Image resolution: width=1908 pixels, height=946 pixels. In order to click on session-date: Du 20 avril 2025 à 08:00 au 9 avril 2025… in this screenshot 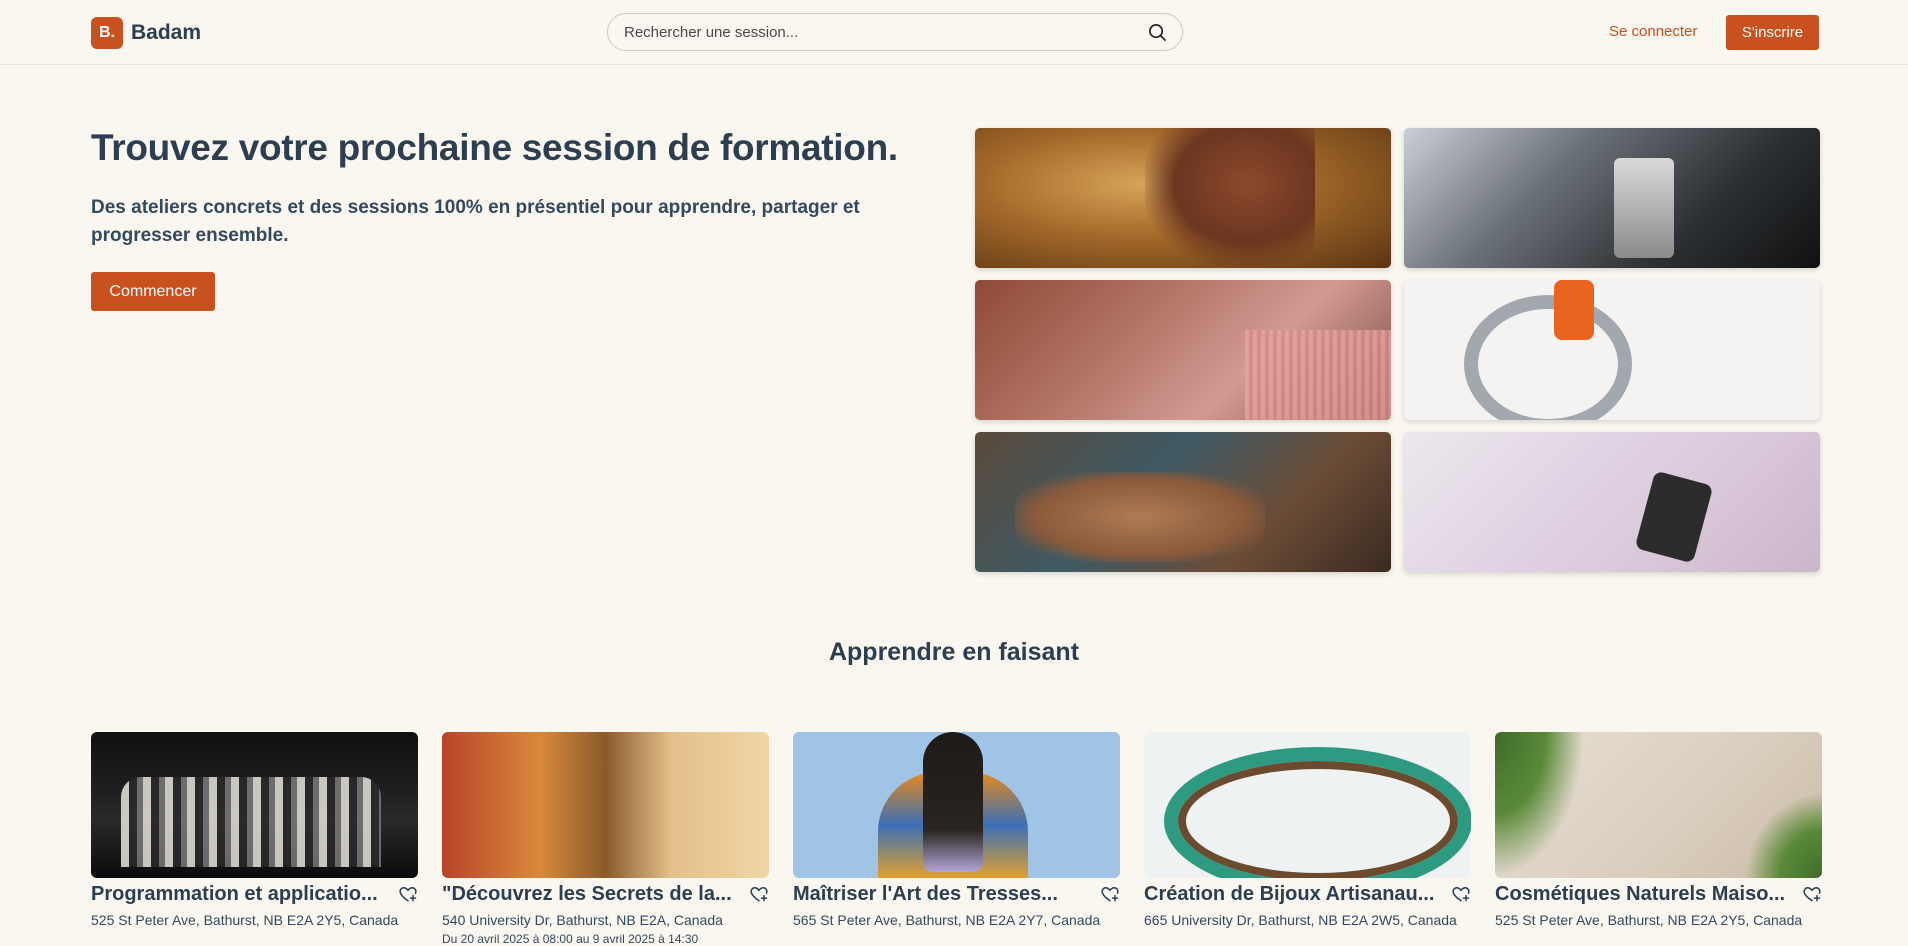, I will do `click(570, 939)`.